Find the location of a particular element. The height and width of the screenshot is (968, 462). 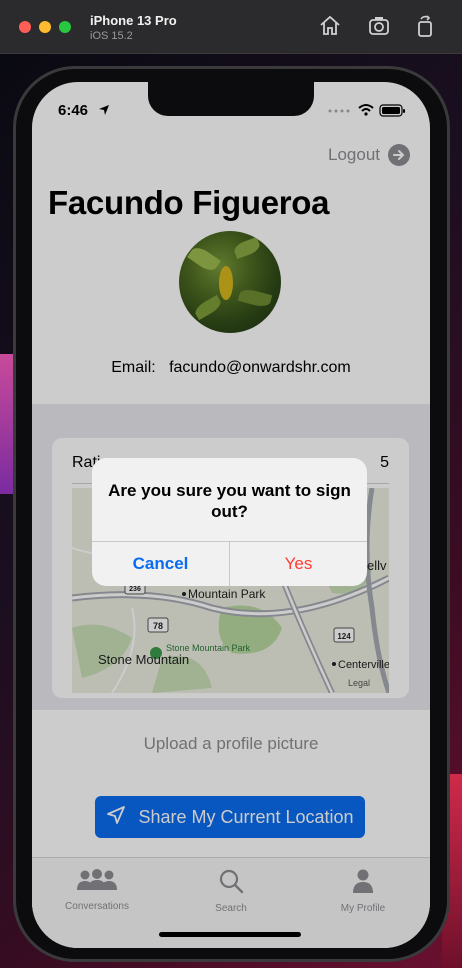

rotate-icon is located at coordinates (425, 26).